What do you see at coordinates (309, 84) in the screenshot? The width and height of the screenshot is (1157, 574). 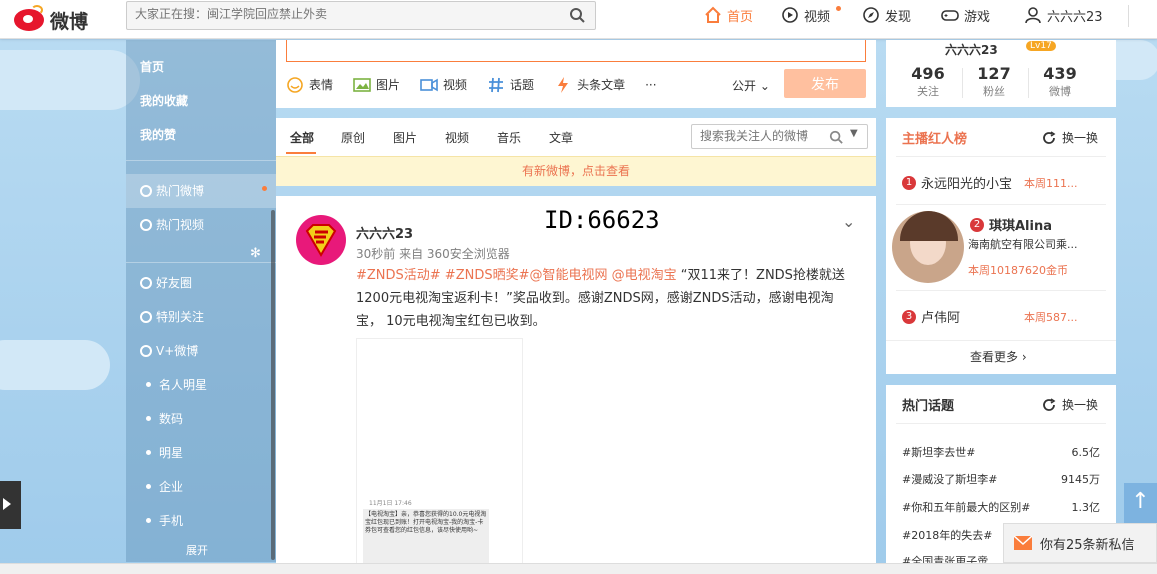 I see `emoji-button: 表情` at bounding box center [309, 84].